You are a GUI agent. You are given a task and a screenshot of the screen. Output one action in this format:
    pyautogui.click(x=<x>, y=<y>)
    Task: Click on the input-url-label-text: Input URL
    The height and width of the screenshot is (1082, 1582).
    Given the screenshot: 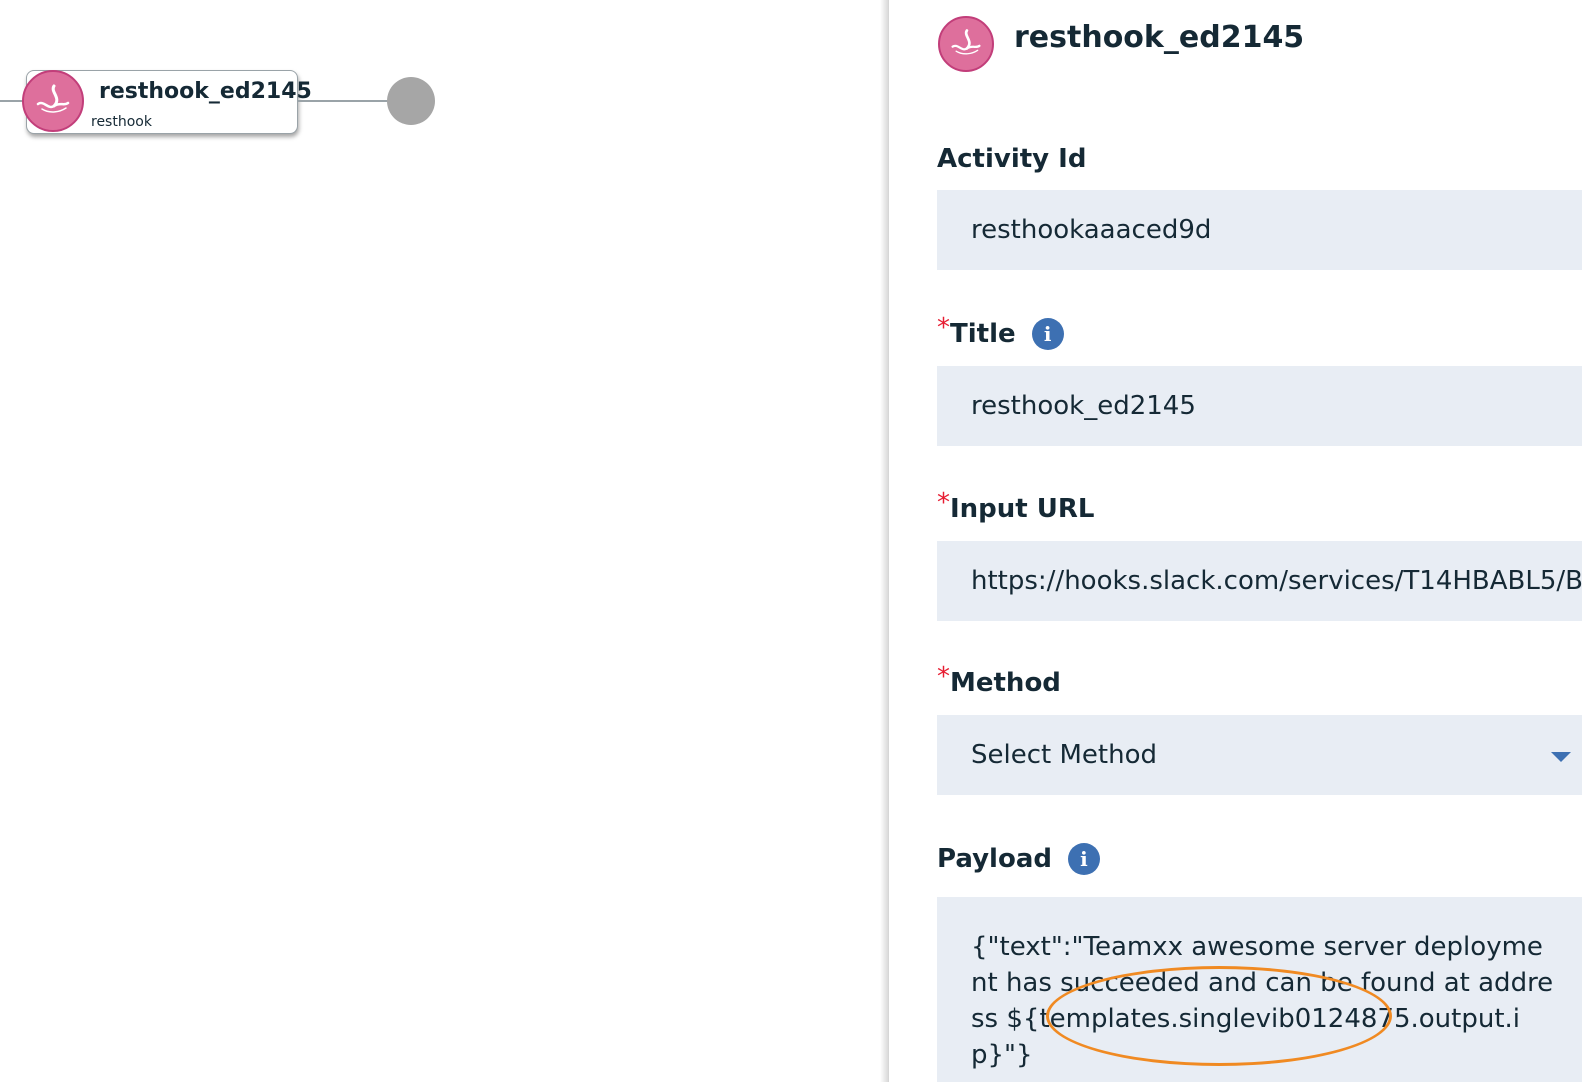 What is the action you would take?
    pyautogui.click(x=1022, y=509)
    